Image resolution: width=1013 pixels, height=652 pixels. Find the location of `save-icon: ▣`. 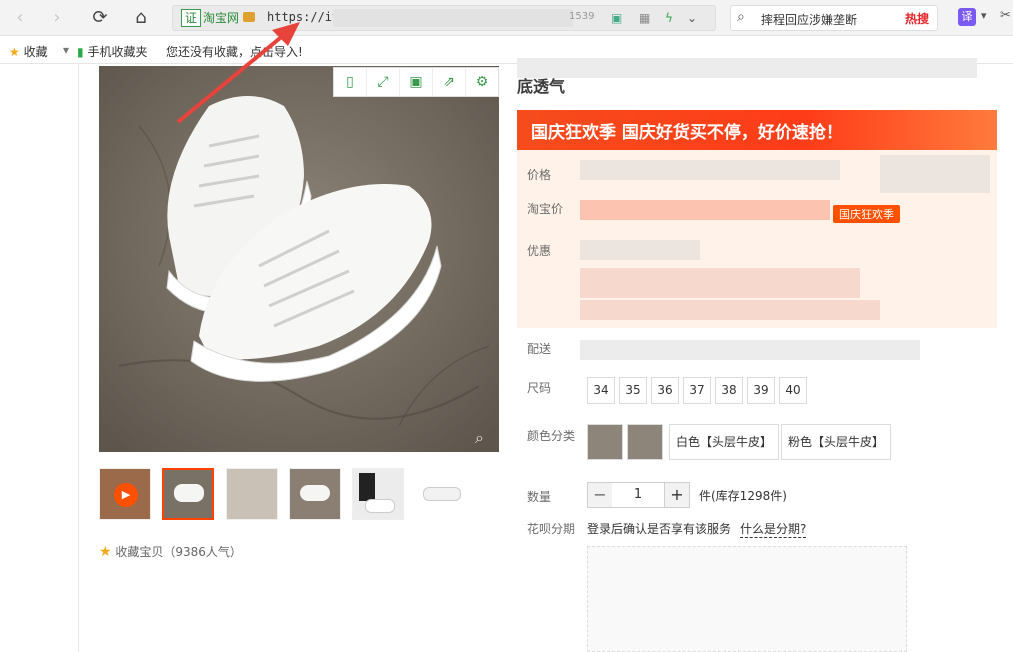

save-icon: ▣ is located at coordinates (416, 82).